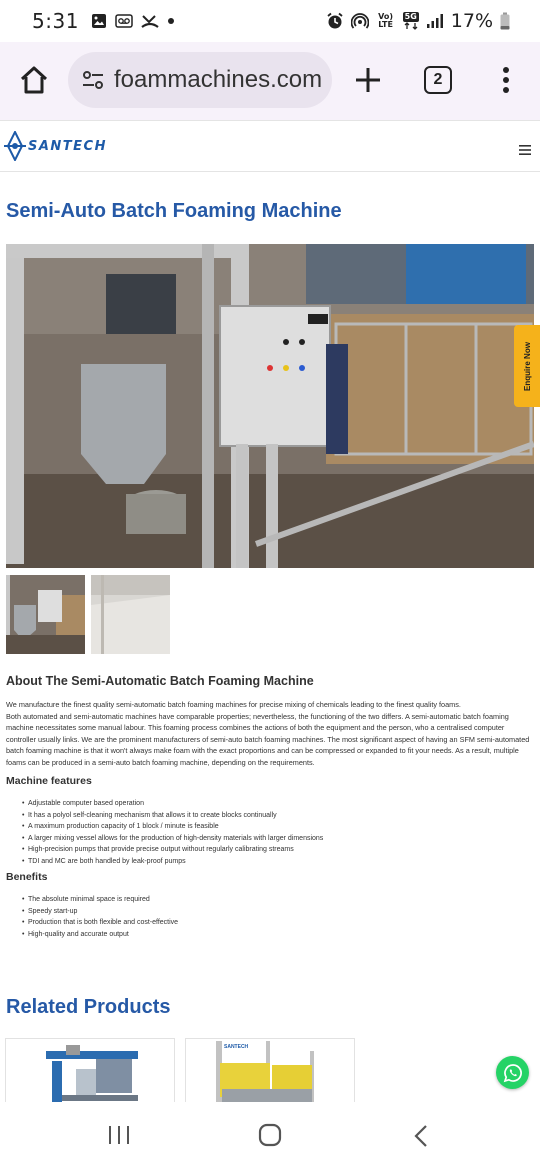  I want to click on system-nav-bar, so click(270, 1137).